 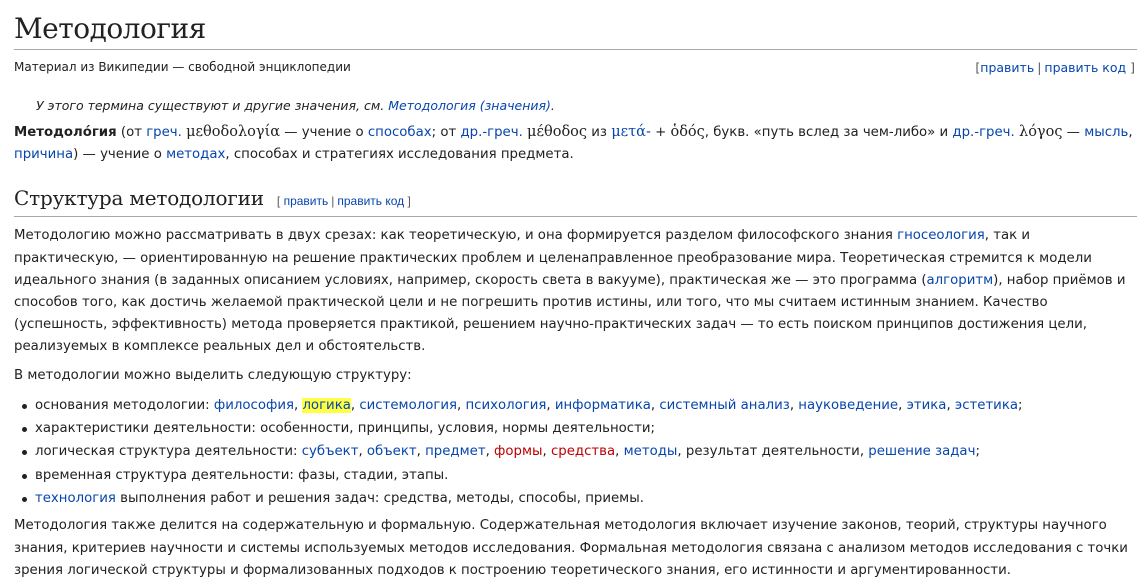 I want to click on link-estetika: эстетика, so click(x=986, y=405).